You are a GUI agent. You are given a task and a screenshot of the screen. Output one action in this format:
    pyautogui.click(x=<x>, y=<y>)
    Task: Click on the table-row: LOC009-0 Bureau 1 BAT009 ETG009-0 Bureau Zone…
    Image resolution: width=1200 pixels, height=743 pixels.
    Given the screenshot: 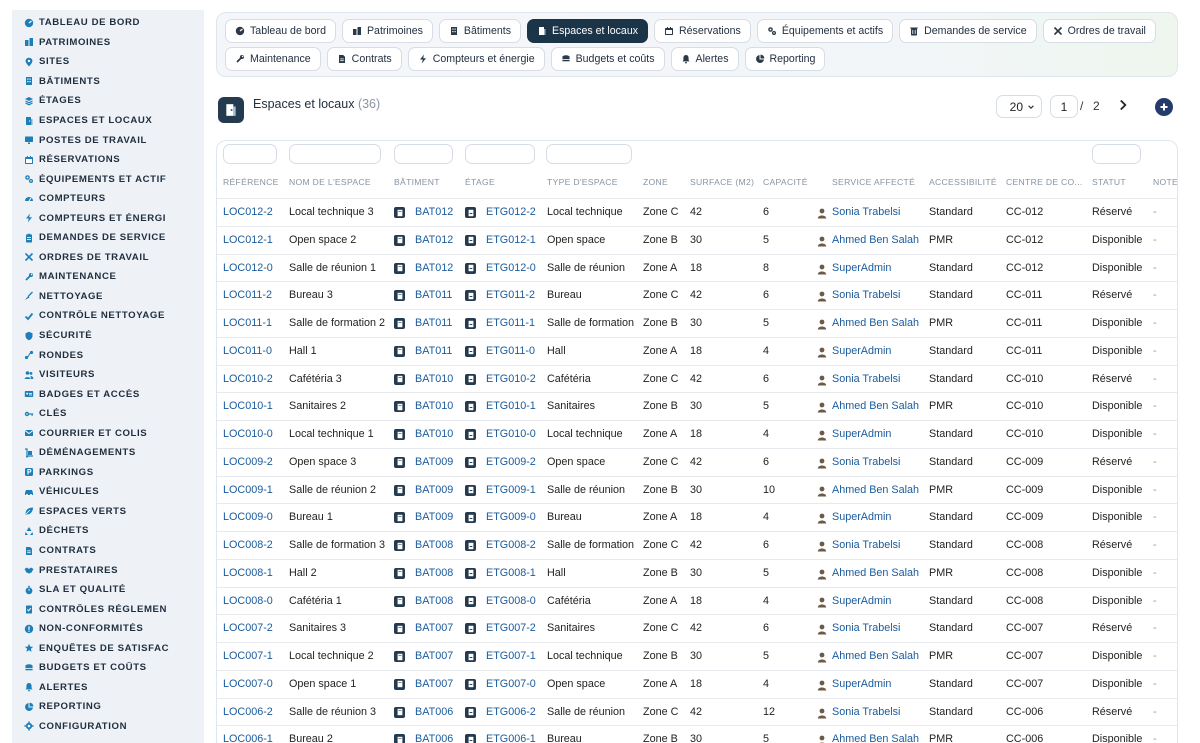 What is the action you would take?
    pyautogui.click(x=697, y=517)
    